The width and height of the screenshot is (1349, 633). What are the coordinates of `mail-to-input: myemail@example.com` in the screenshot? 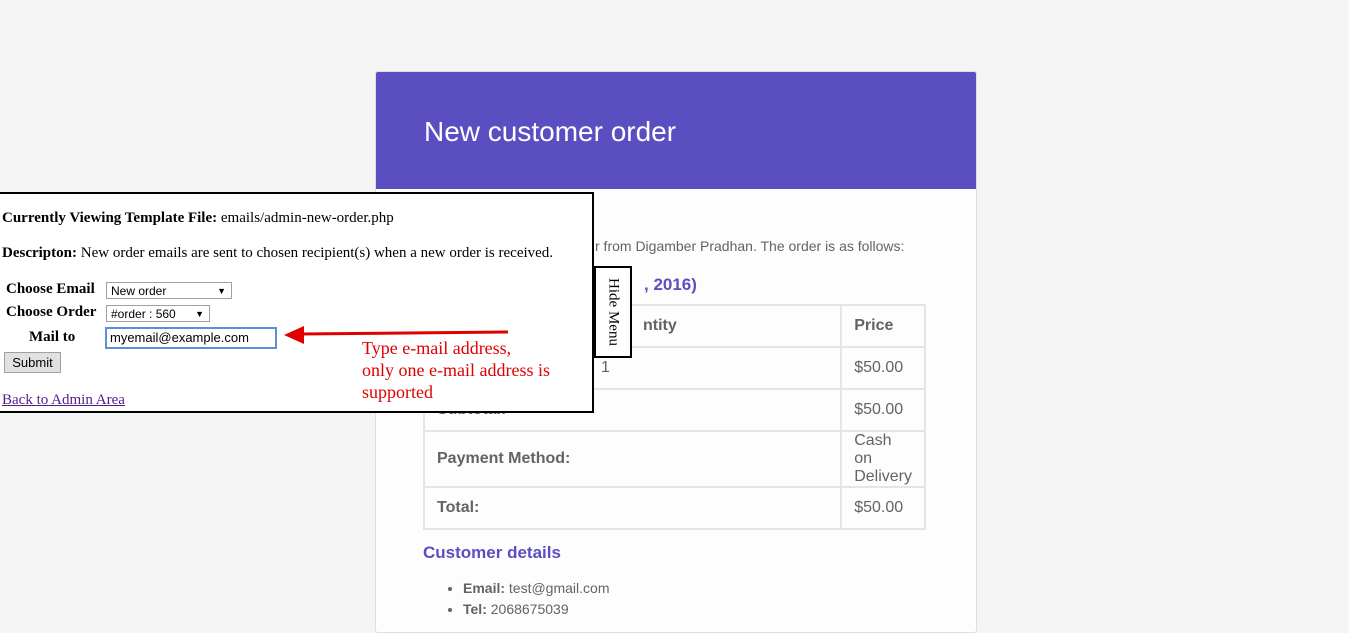 It's located at (191, 338).